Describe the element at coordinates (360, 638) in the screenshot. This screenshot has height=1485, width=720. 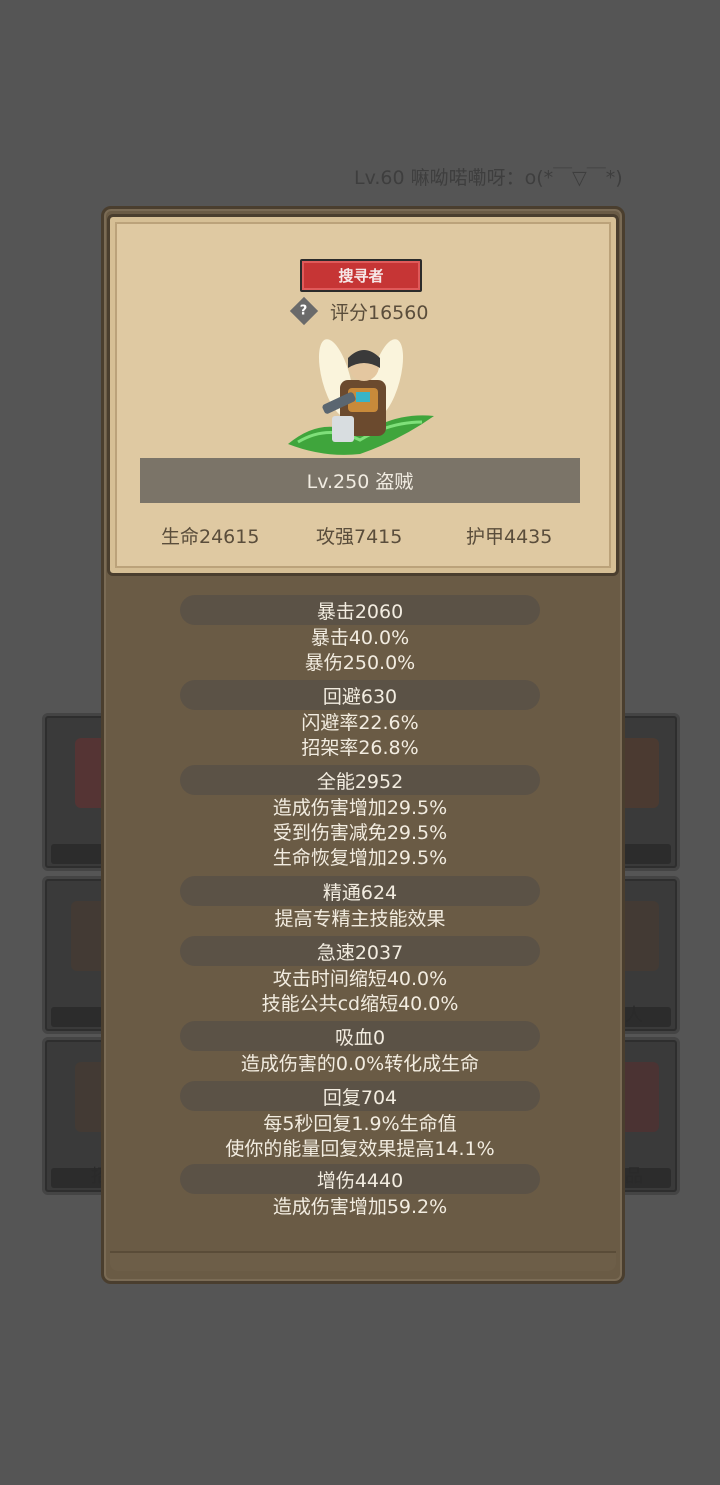
I see `stat-detail: 暴击40.0%` at that location.